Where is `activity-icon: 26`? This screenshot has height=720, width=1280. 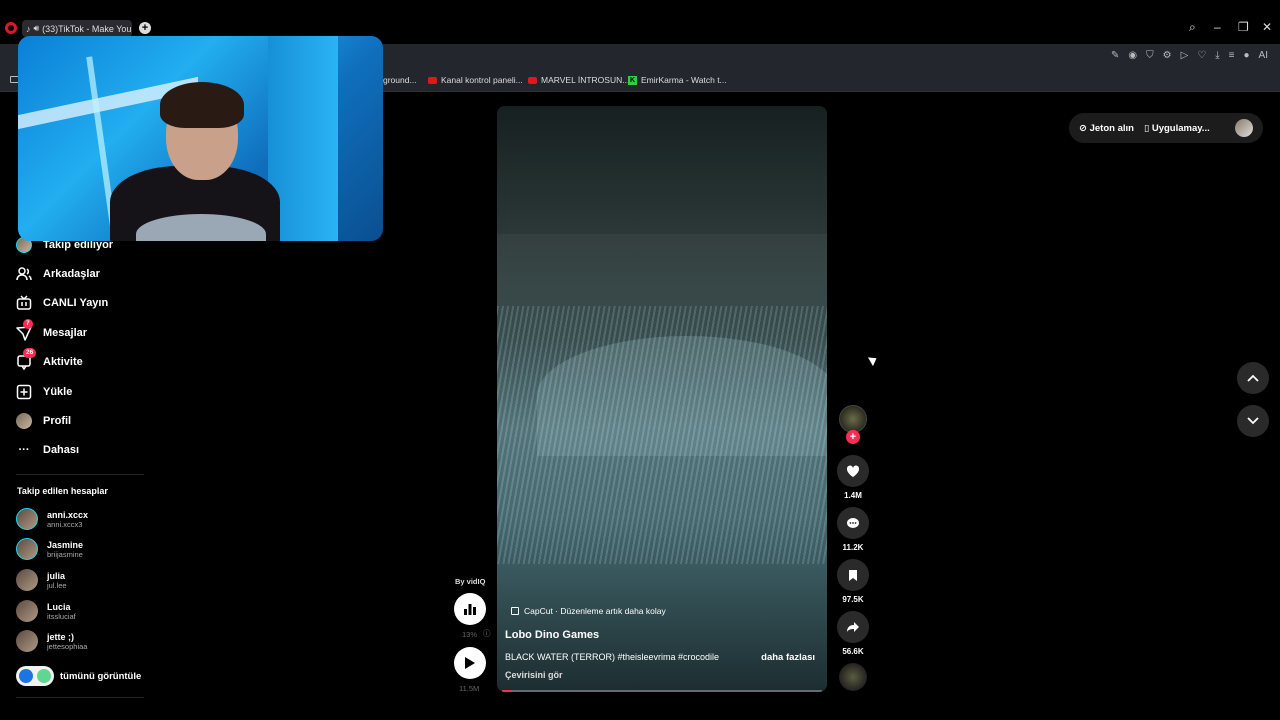
activity-icon: 26 is located at coordinates (26, 359).